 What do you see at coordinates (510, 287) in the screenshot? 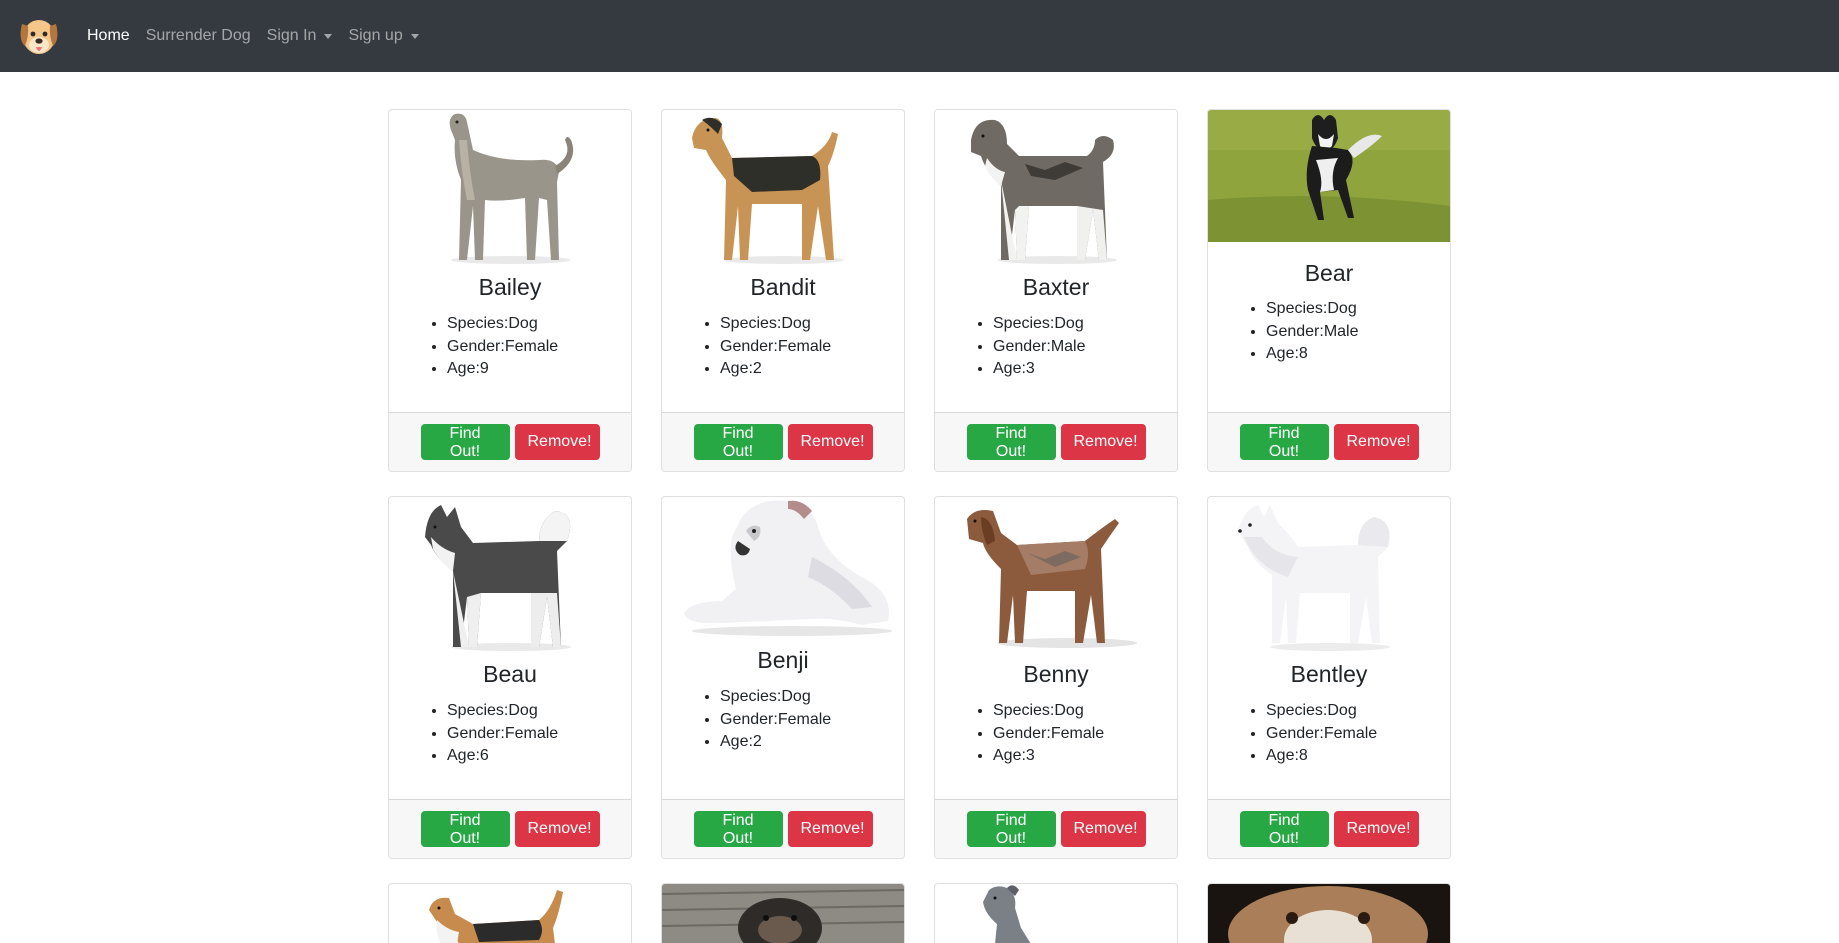
I see `dog-name: Bailey` at bounding box center [510, 287].